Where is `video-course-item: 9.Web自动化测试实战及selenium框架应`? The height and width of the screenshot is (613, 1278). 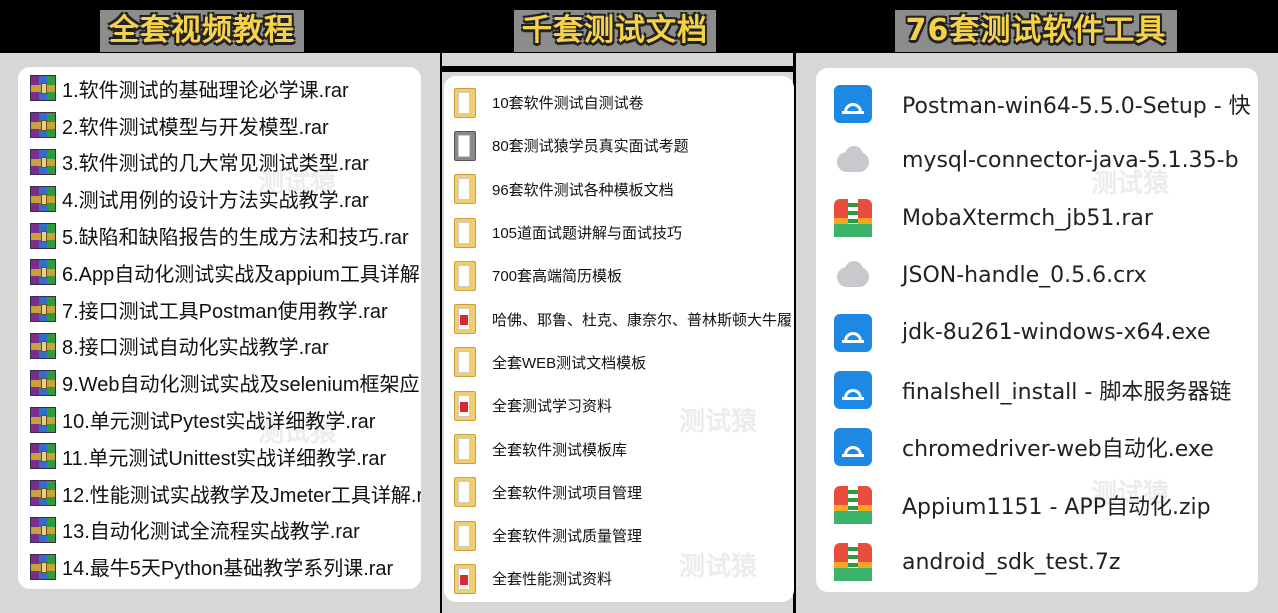
video-course-item: 9.Web自动化测试实战及selenium框架应 is located at coordinates (219, 382).